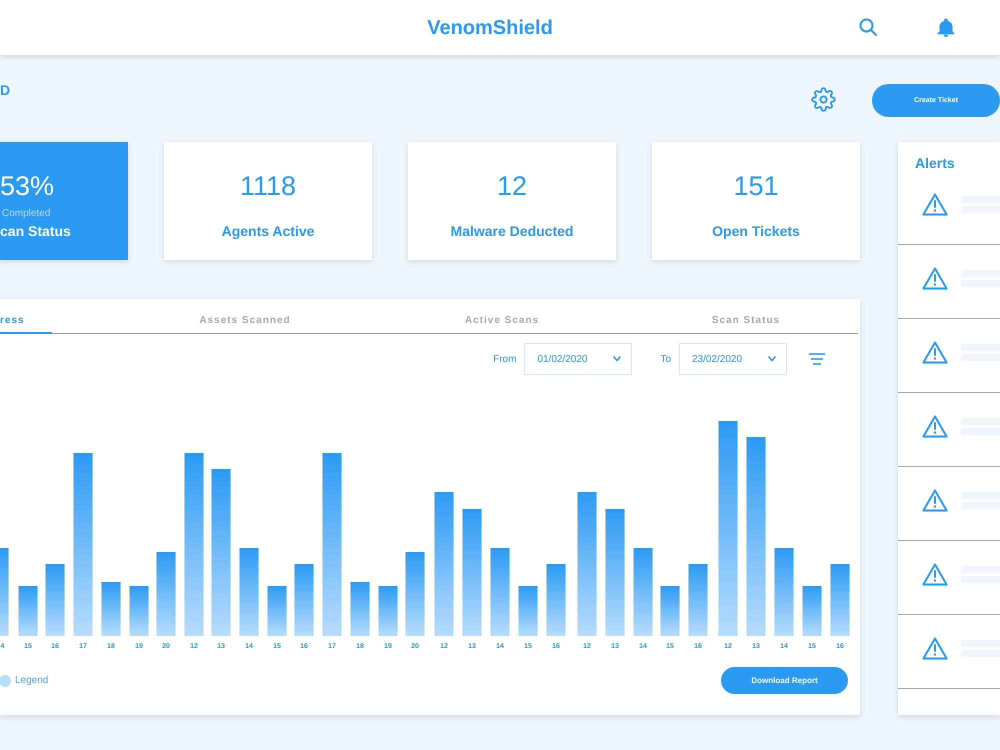 This screenshot has height=750, width=1000. What do you see at coordinates (504, 359) in the screenshot?
I see `from-label: From` at bounding box center [504, 359].